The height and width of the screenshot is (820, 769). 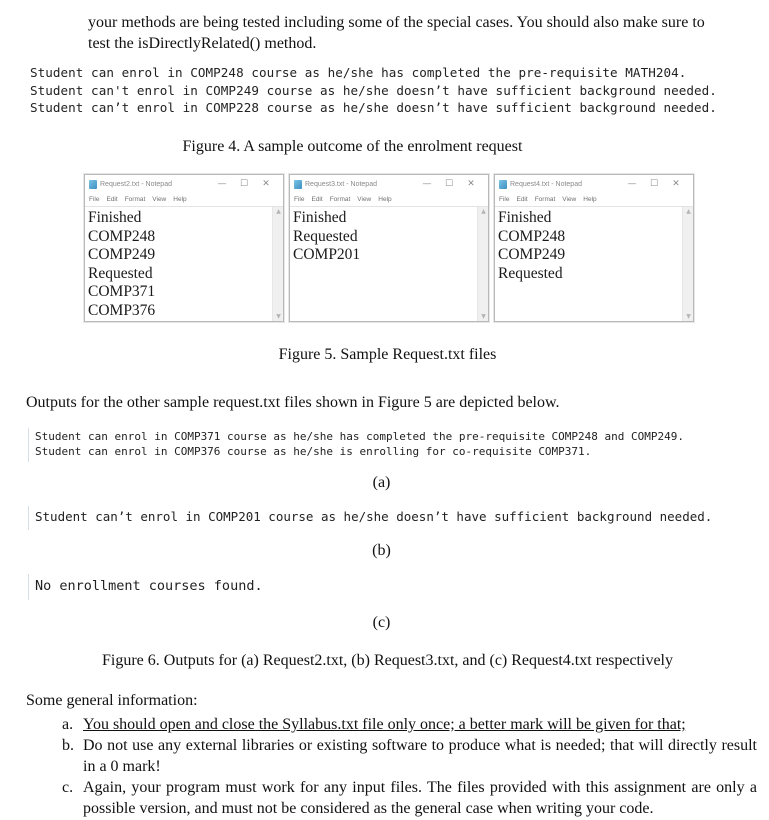 What do you see at coordinates (122, 310) in the screenshot?
I see `text-line: COMP376` at bounding box center [122, 310].